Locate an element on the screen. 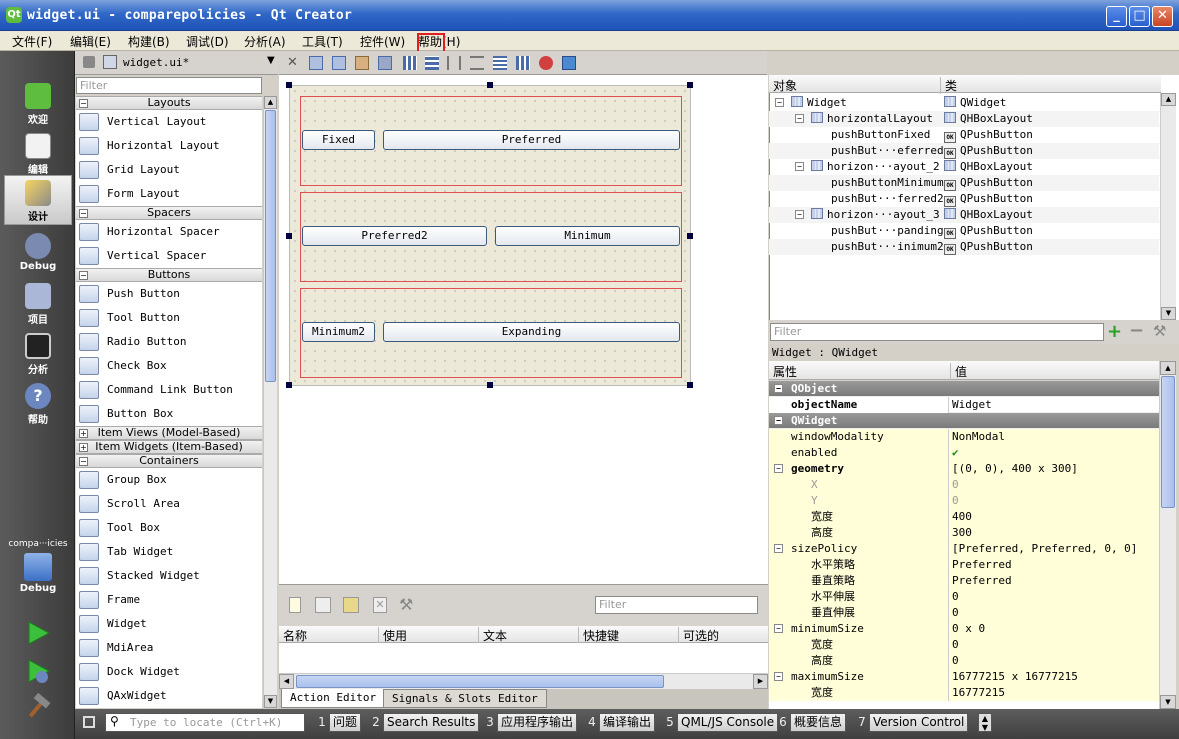  column-header: 可选的 is located at coordinates (698, 635).